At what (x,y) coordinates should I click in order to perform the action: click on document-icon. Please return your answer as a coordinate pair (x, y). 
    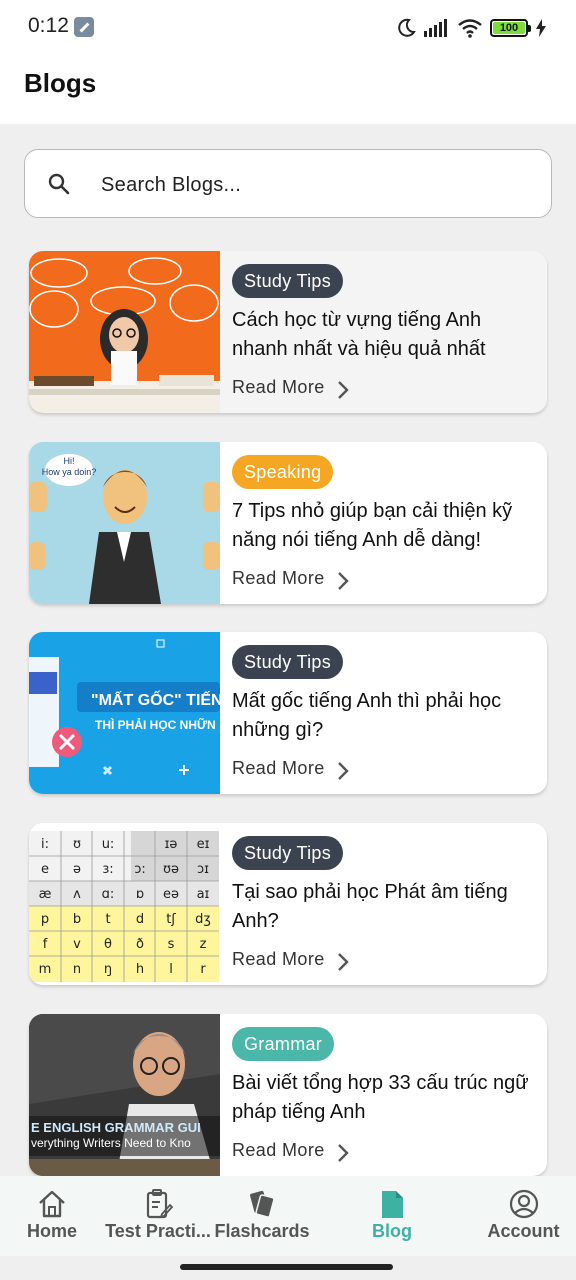
    Looking at the image, I should click on (392, 1204).